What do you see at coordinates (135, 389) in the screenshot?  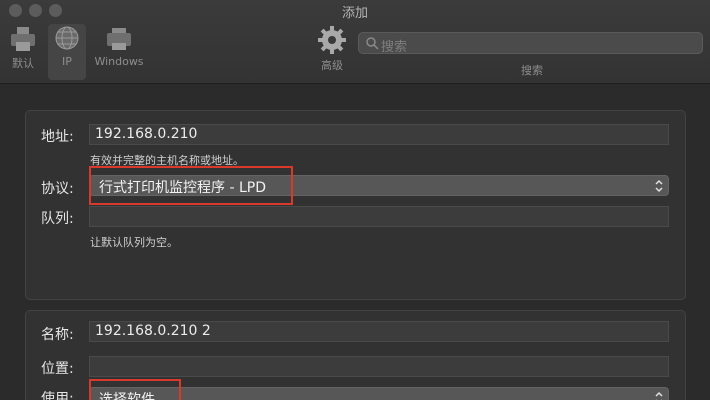 I see `use-highlight-box` at bounding box center [135, 389].